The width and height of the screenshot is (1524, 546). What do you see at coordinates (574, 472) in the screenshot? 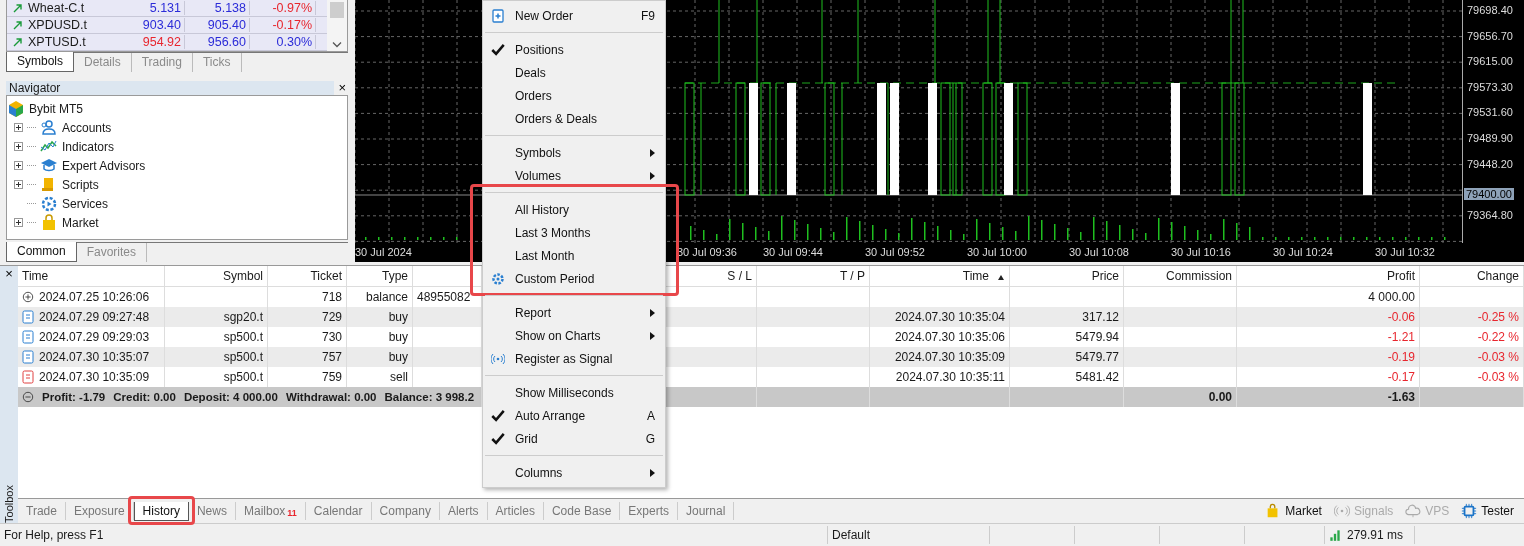
I see `menu-item: Columns` at bounding box center [574, 472].